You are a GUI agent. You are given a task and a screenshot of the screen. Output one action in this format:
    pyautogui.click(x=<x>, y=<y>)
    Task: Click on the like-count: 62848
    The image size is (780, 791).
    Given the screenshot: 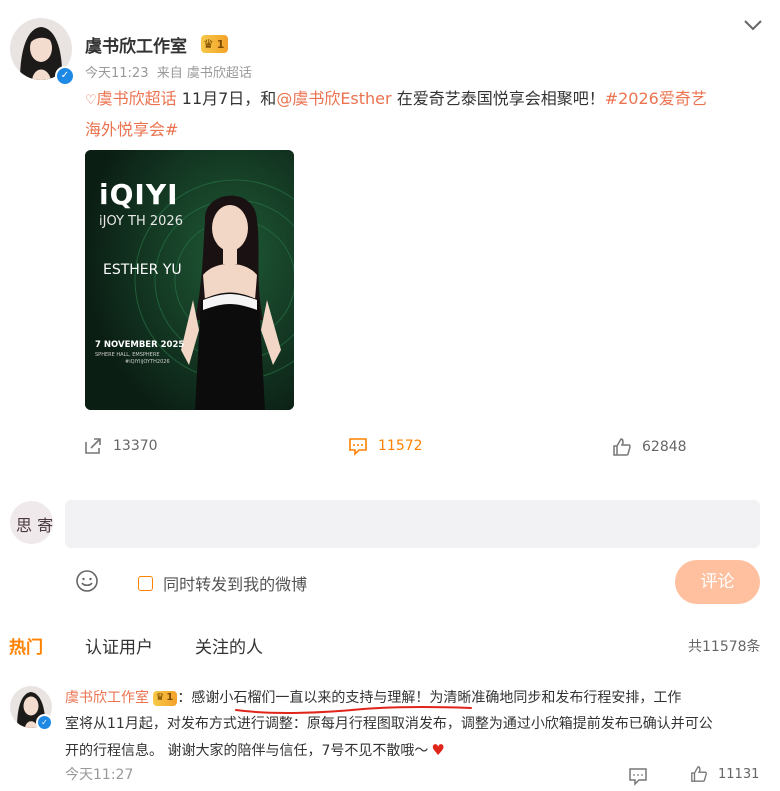 What is the action you would take?
    pyautogui.click(x=664, y=447)
    